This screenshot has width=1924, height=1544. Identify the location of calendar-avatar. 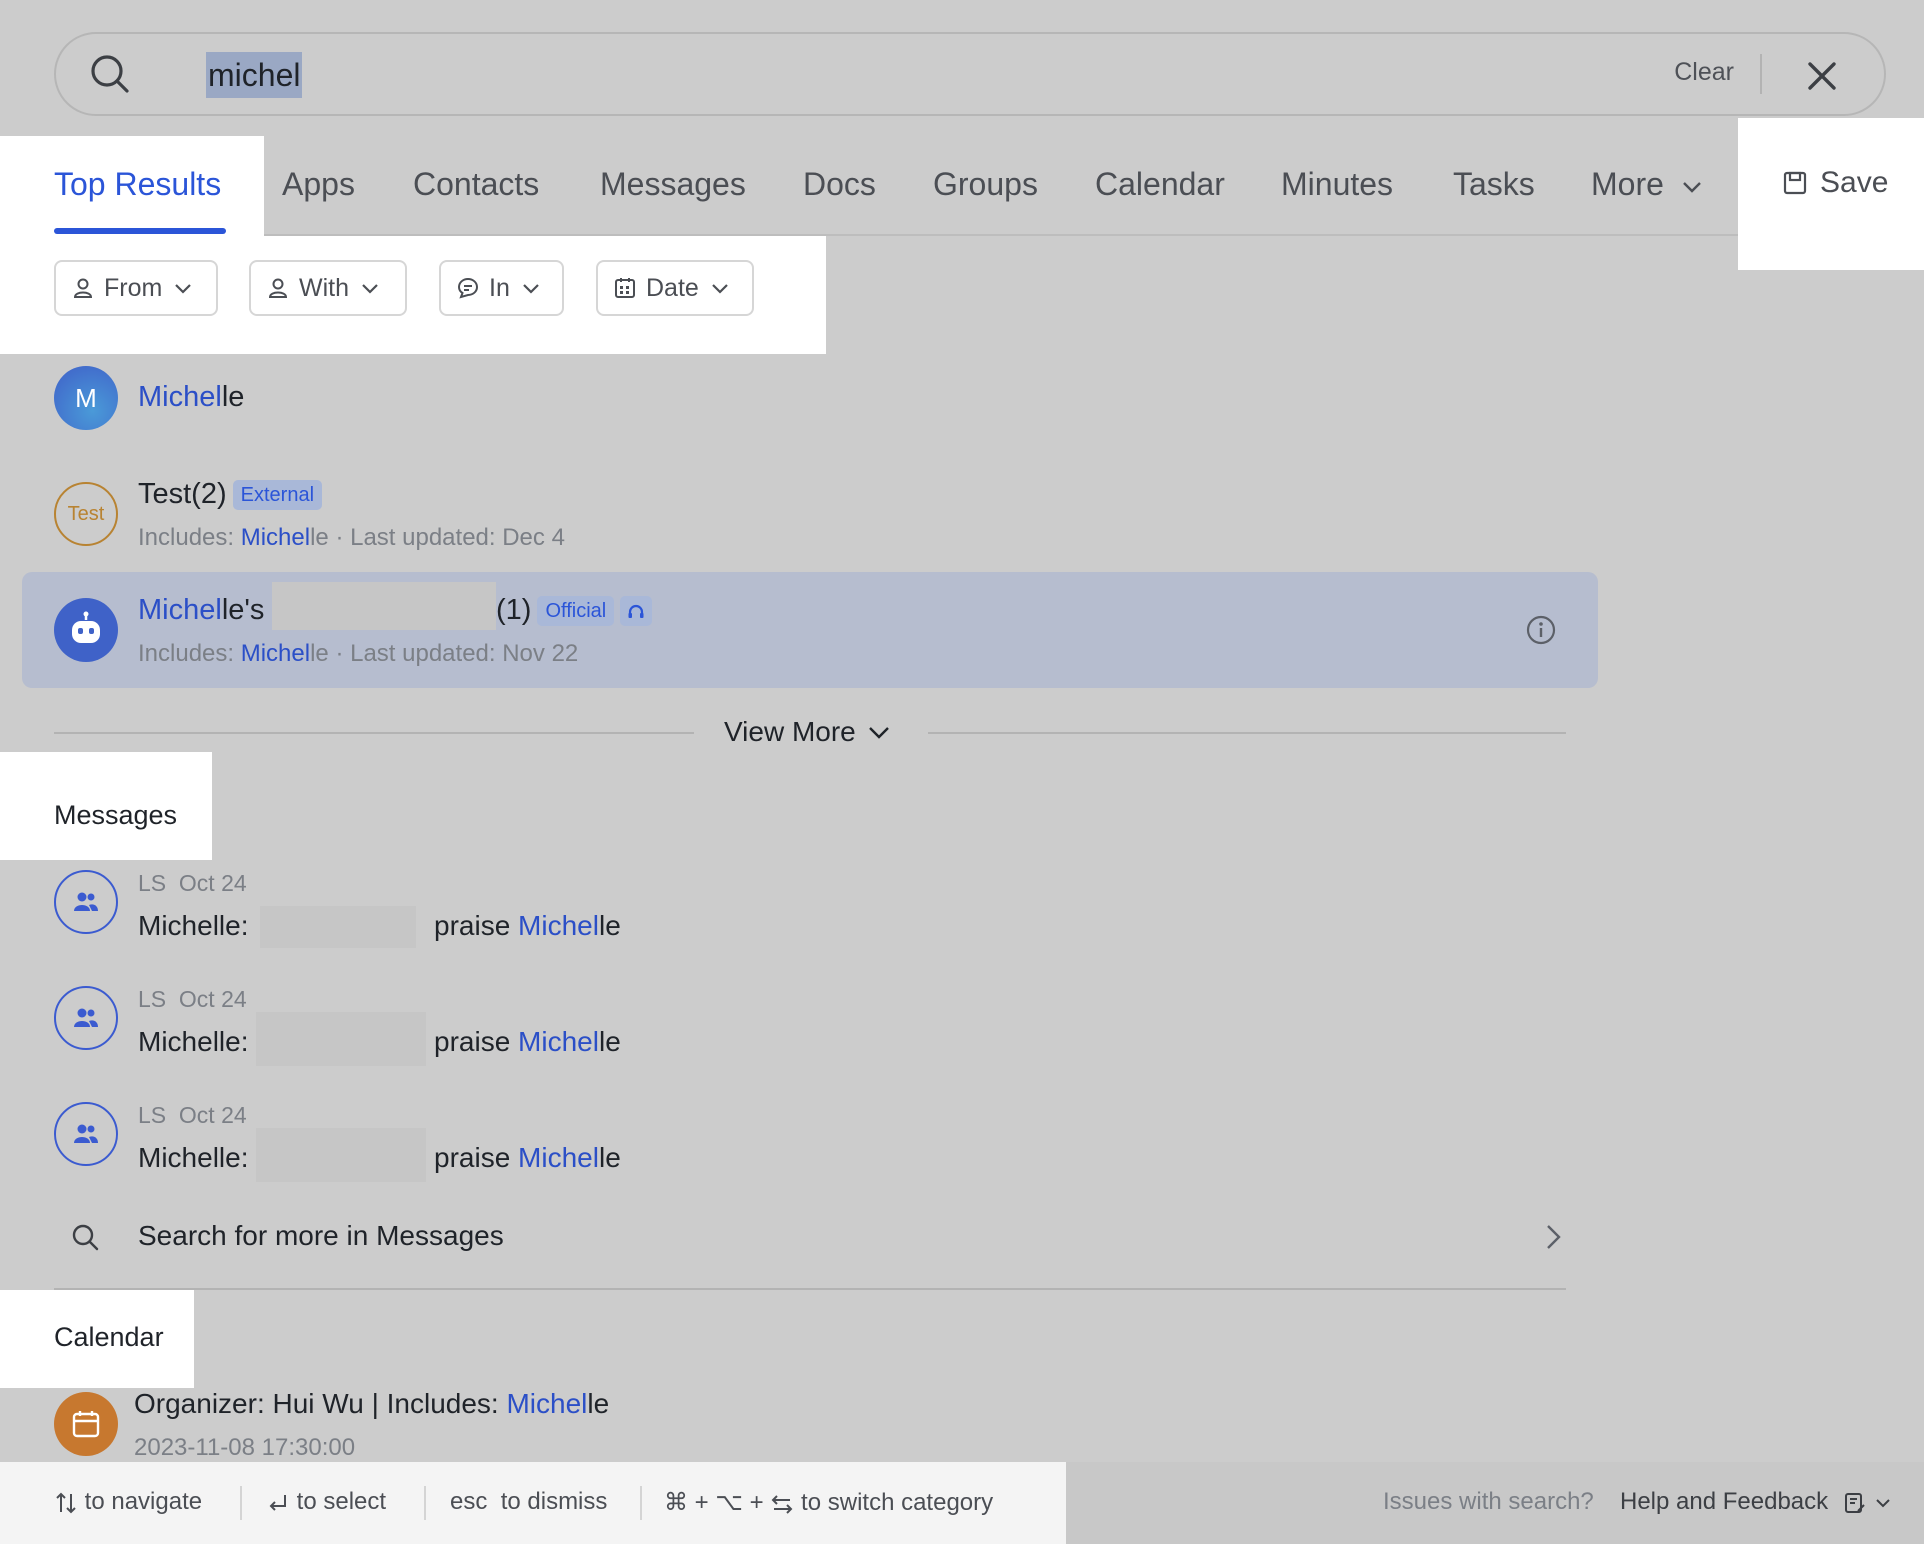
(86, 1424).